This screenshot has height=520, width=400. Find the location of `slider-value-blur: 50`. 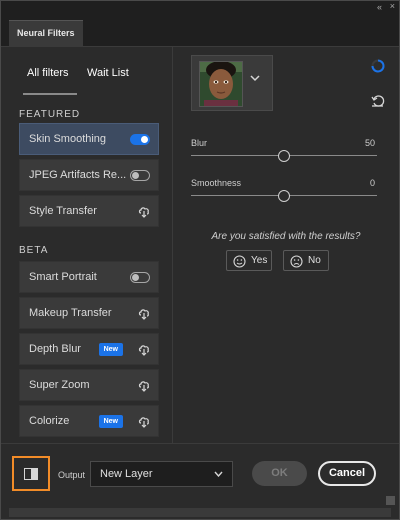

slider-value-blur: 50 is located at coordinates (369, 143).